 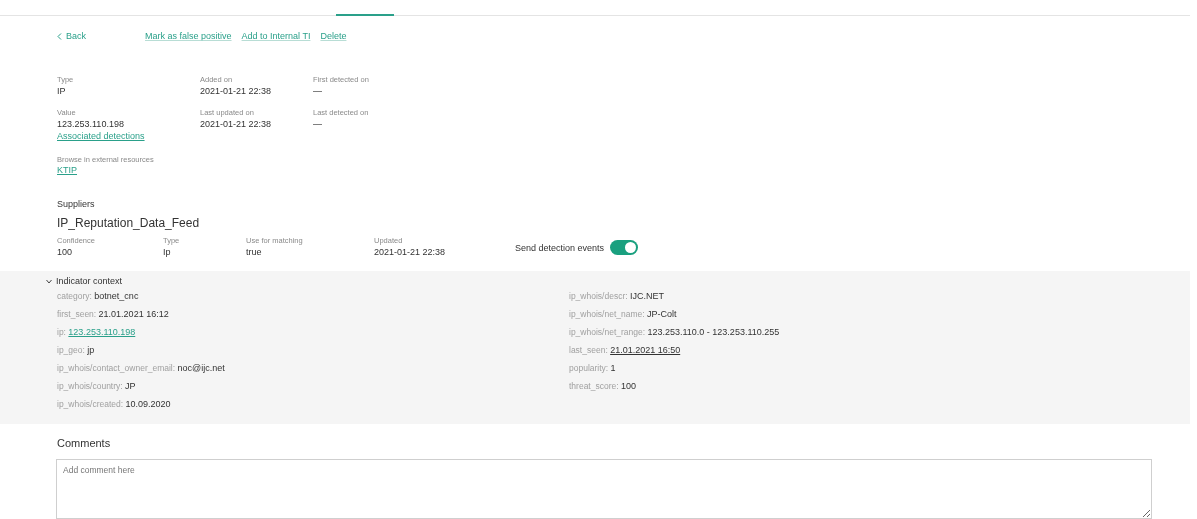 What do you see at coordinates (365, 15) in the screenshot?
I see `tab-indicator` at bounding box center [365, 15].